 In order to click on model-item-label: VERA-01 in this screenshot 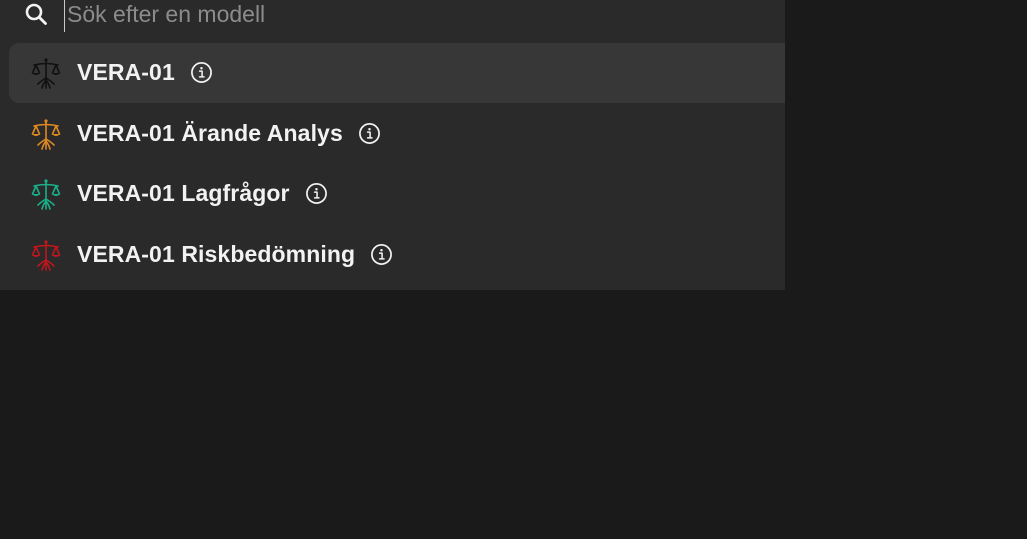, I will do `click(126, 72)`.